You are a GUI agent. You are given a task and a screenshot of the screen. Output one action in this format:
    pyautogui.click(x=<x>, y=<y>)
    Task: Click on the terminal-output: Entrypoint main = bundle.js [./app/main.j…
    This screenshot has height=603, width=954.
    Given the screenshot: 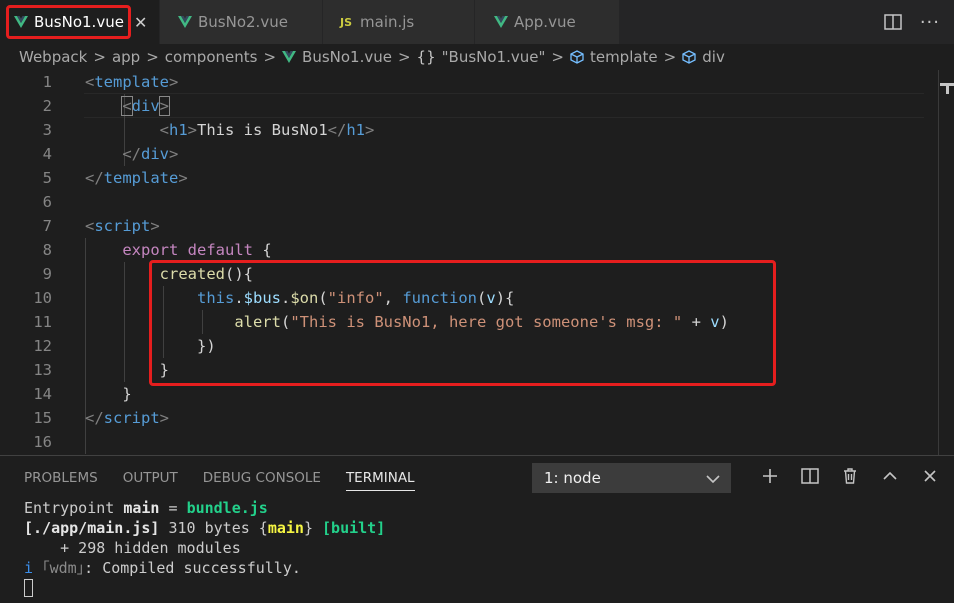 What is the action you would take?
    pyautogui.click(x=204, y=548)
    